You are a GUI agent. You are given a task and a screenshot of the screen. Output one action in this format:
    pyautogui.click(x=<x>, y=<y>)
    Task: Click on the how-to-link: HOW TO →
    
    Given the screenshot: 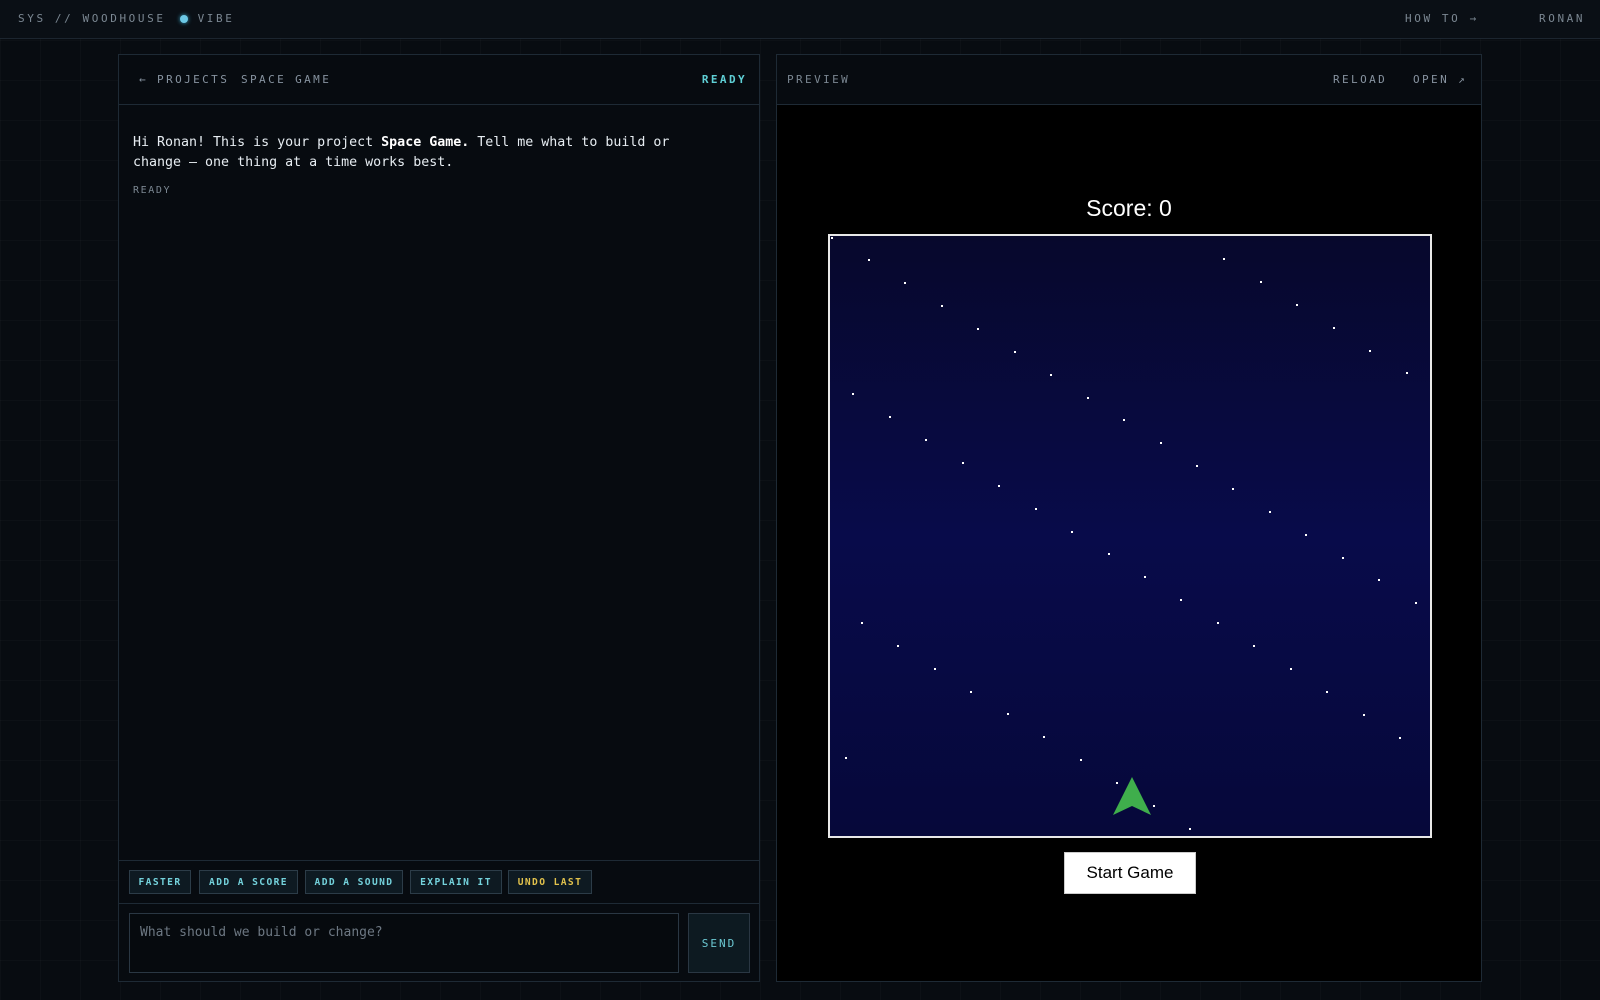 What is the action you would take?
    pyautogui.click(x=1442, y=18)
    